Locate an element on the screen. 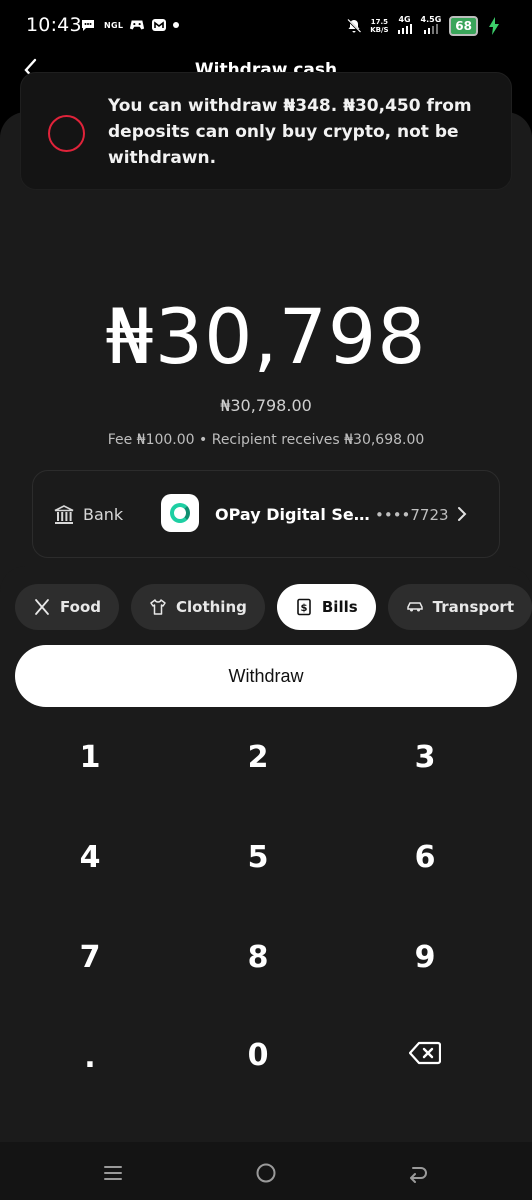 This screenshot has width=532, height=1200. category-chip-transport: Transport is located at coordinates (459, 607).